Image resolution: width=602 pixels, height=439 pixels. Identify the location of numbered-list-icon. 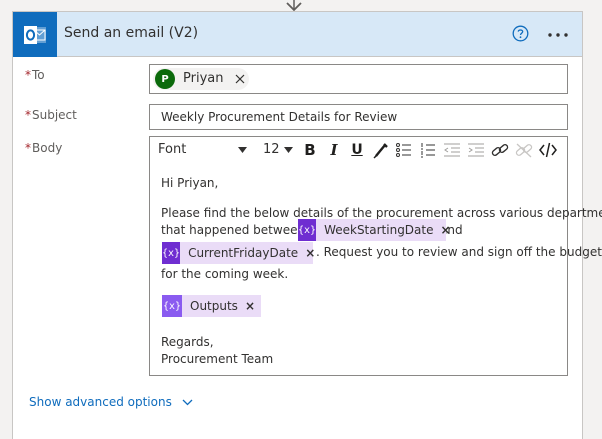
(428, 150).